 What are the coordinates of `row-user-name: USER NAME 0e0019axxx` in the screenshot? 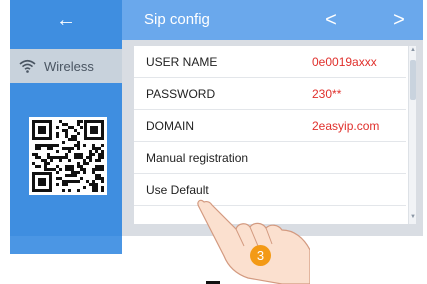 It's located at (270, 62).